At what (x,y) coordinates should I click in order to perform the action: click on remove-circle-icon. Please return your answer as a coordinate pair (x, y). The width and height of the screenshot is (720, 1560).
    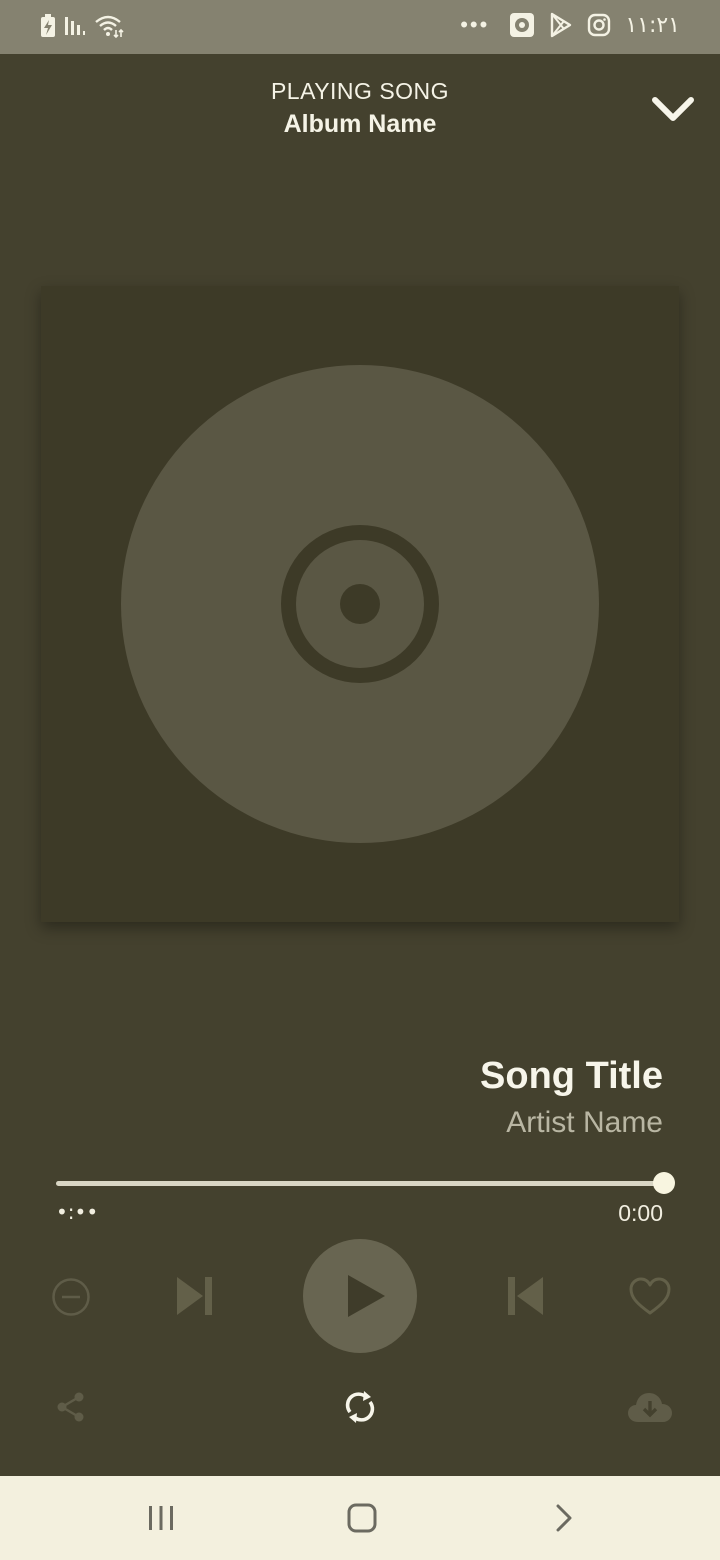
    Looking at the image, I should click on (71, 1297).